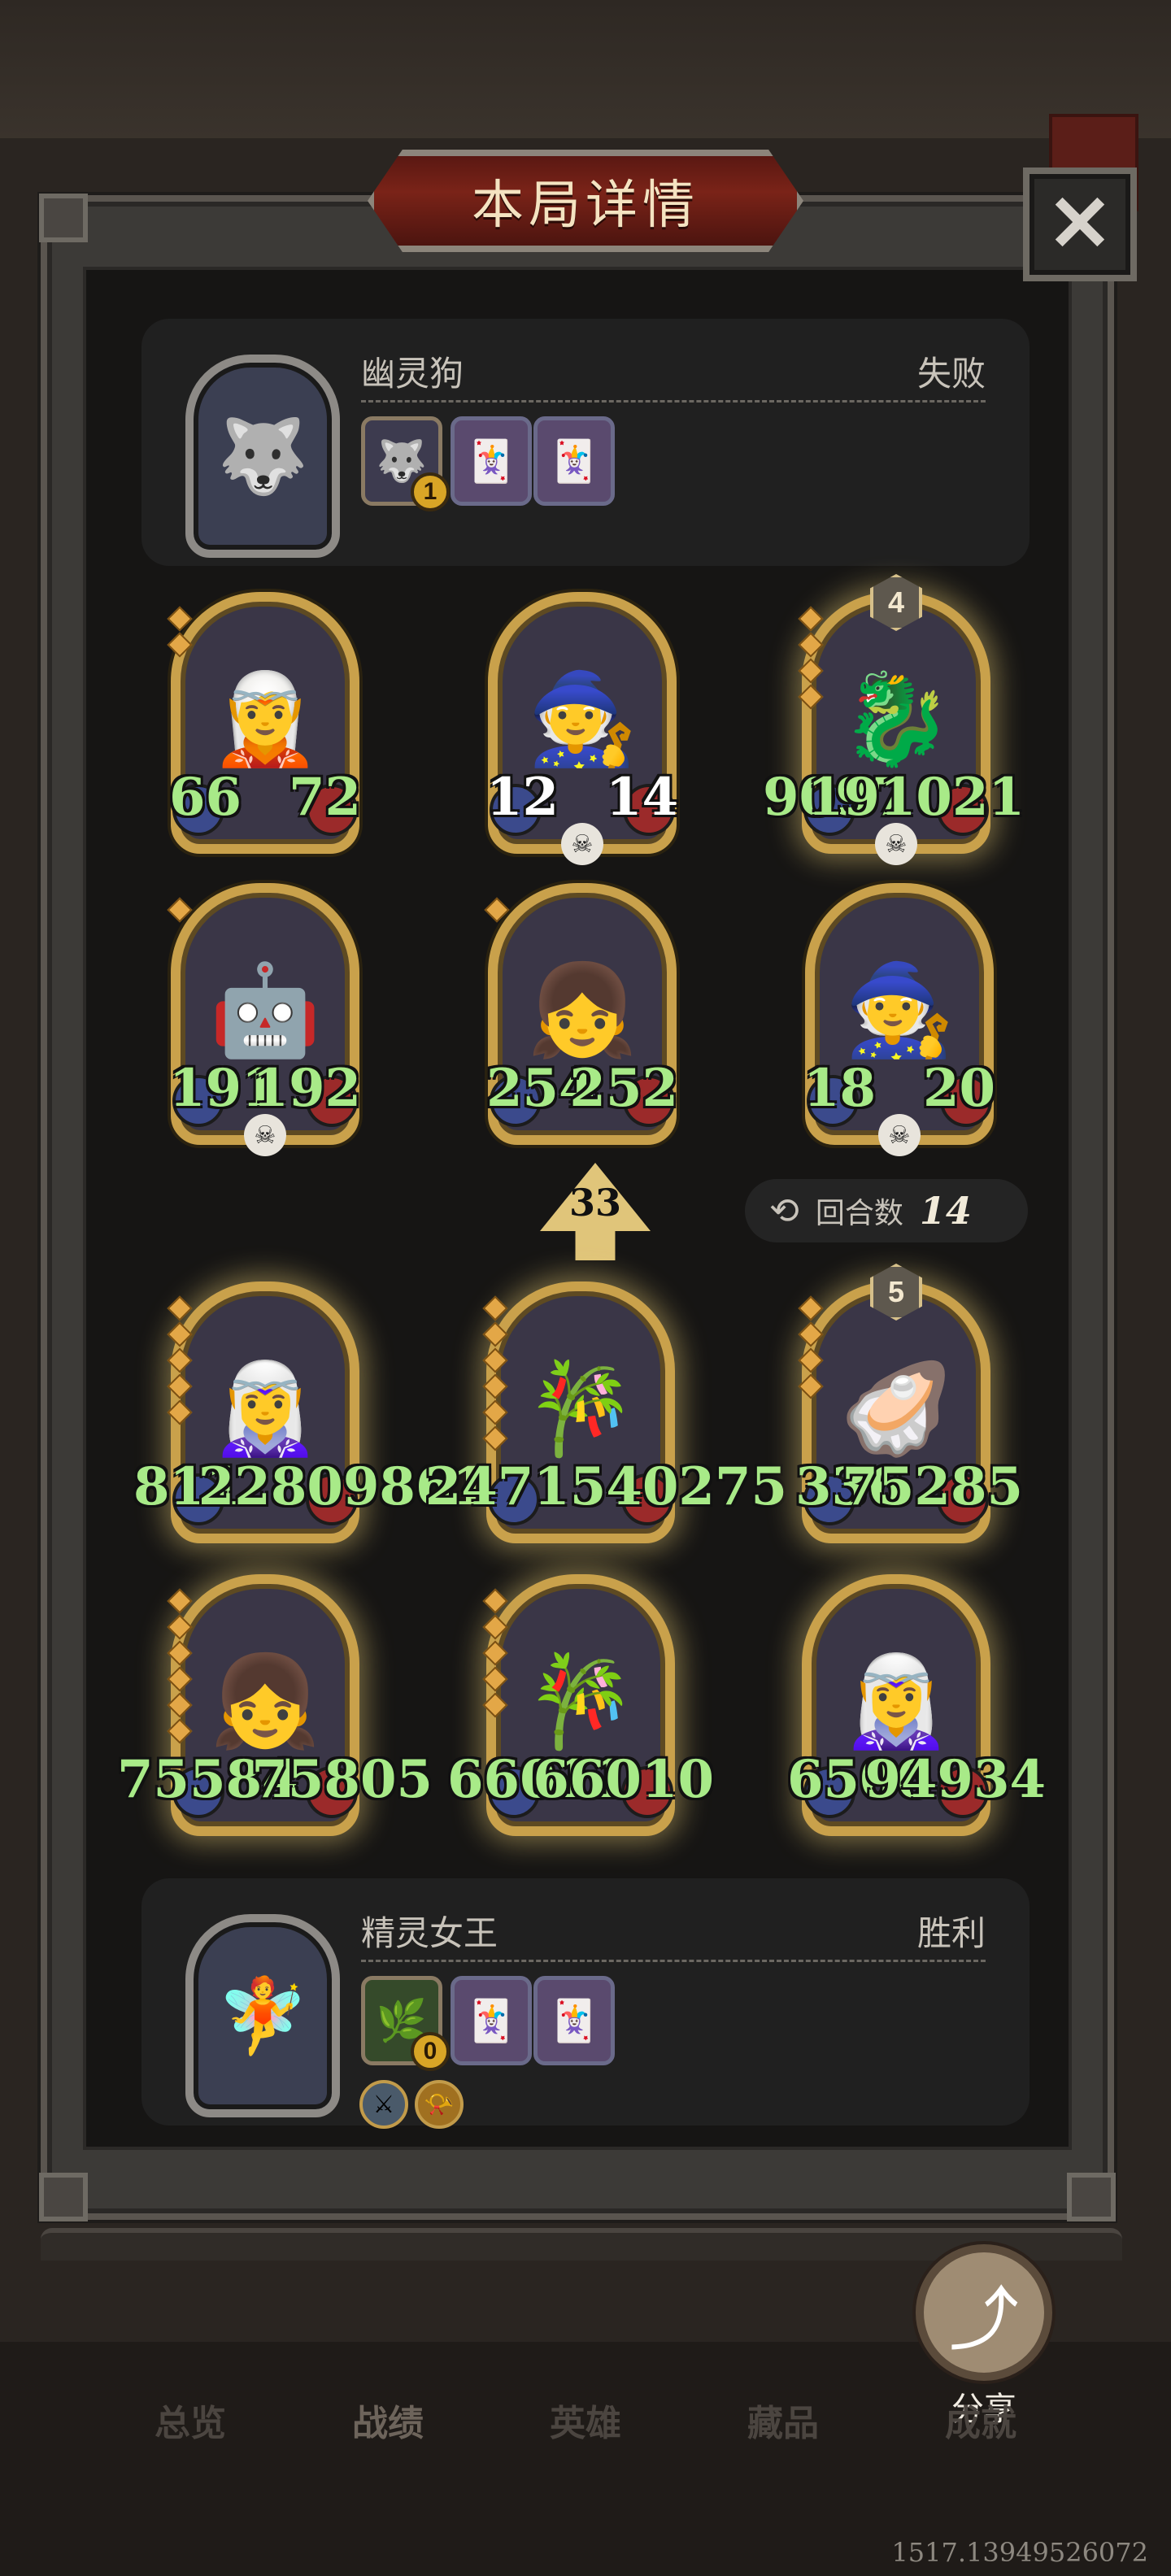 This screenshot has height=2576, width=1171. Describe the element at coordinates (384, 2104) in the screenshot. I see `sword-skill-icon: ⚔` at that location.